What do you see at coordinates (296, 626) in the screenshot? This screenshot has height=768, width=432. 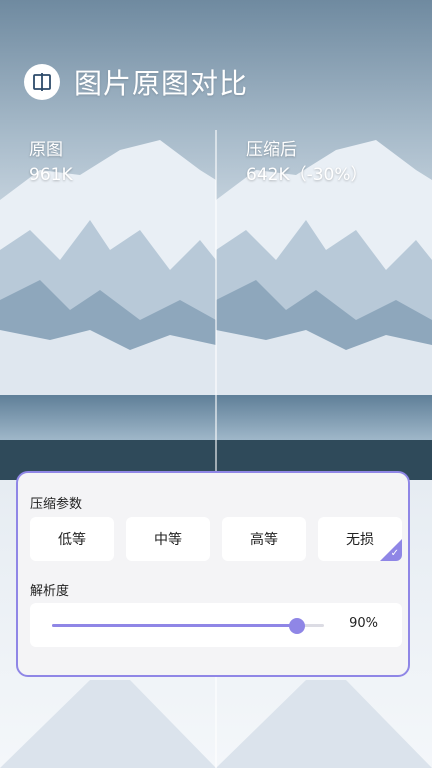 I see `slider-thumb` at bounding box center [296, 626].